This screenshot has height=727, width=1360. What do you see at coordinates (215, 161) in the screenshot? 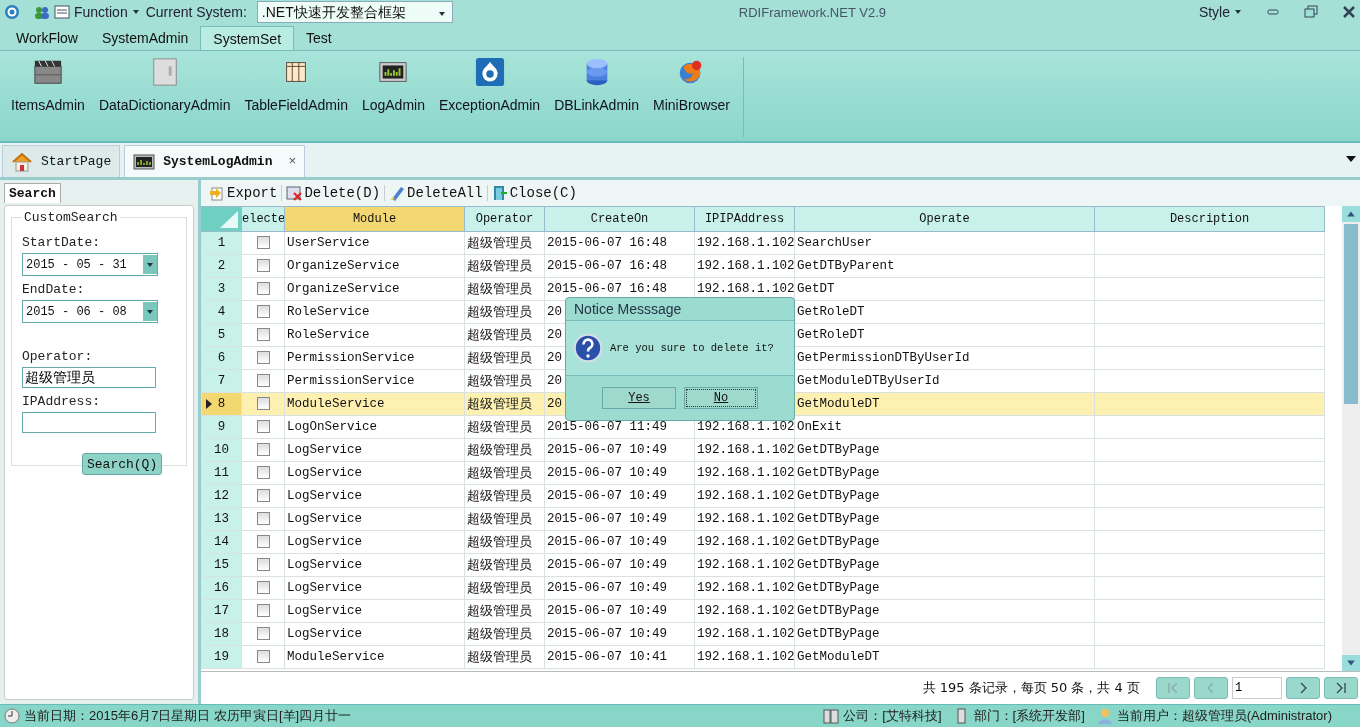
I see `document-tab: SystemLogAdmin ×` at bounding box center [215, 161].